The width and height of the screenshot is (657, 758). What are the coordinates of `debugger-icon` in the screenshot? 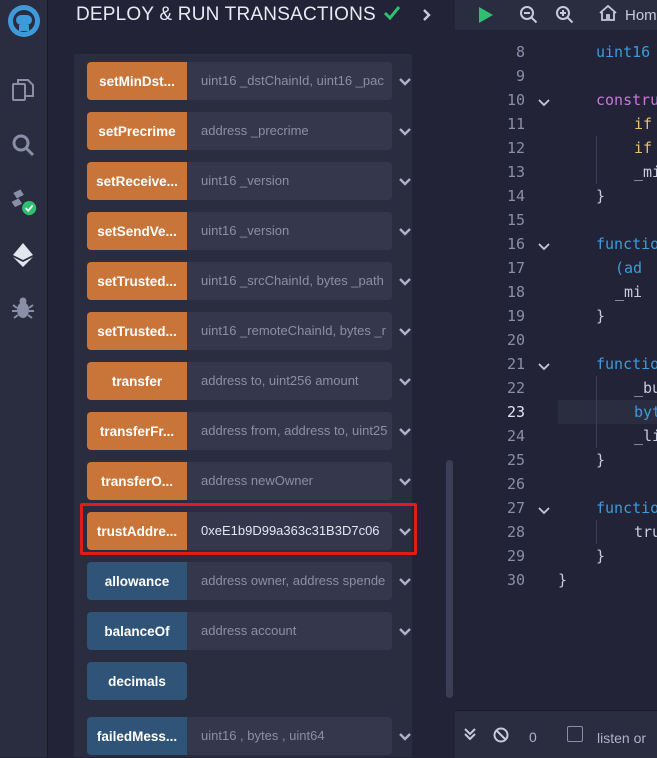 It's located at (23, 308).